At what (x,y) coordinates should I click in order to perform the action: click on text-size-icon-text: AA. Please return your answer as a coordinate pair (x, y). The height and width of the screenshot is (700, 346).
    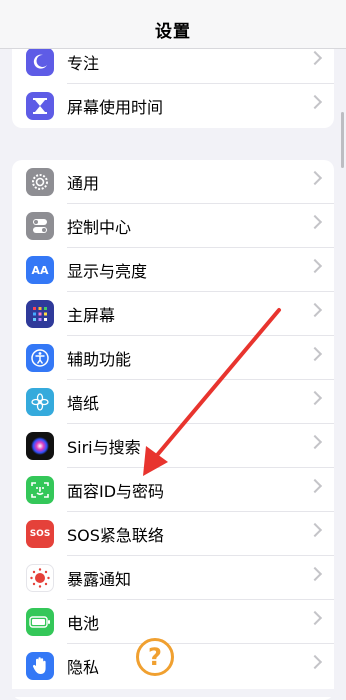
    Looking at the image, I should click on (40, 270).